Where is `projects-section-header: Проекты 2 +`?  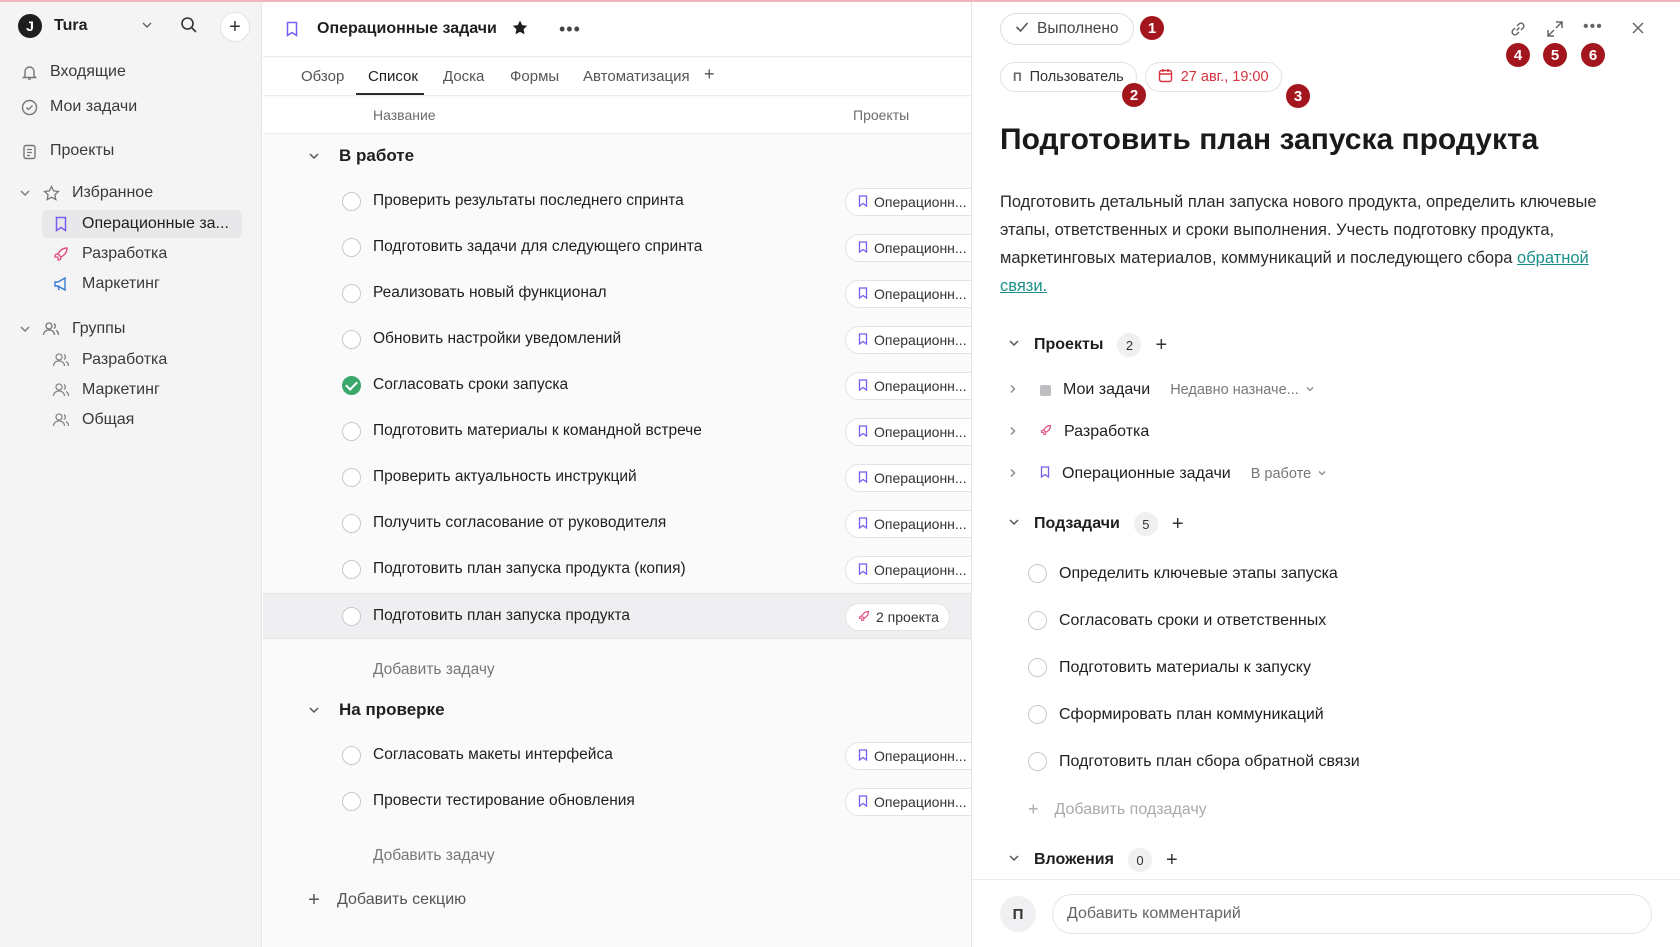
projects-section-header: Проекты 2 + is located at coordinates (1087, 345).